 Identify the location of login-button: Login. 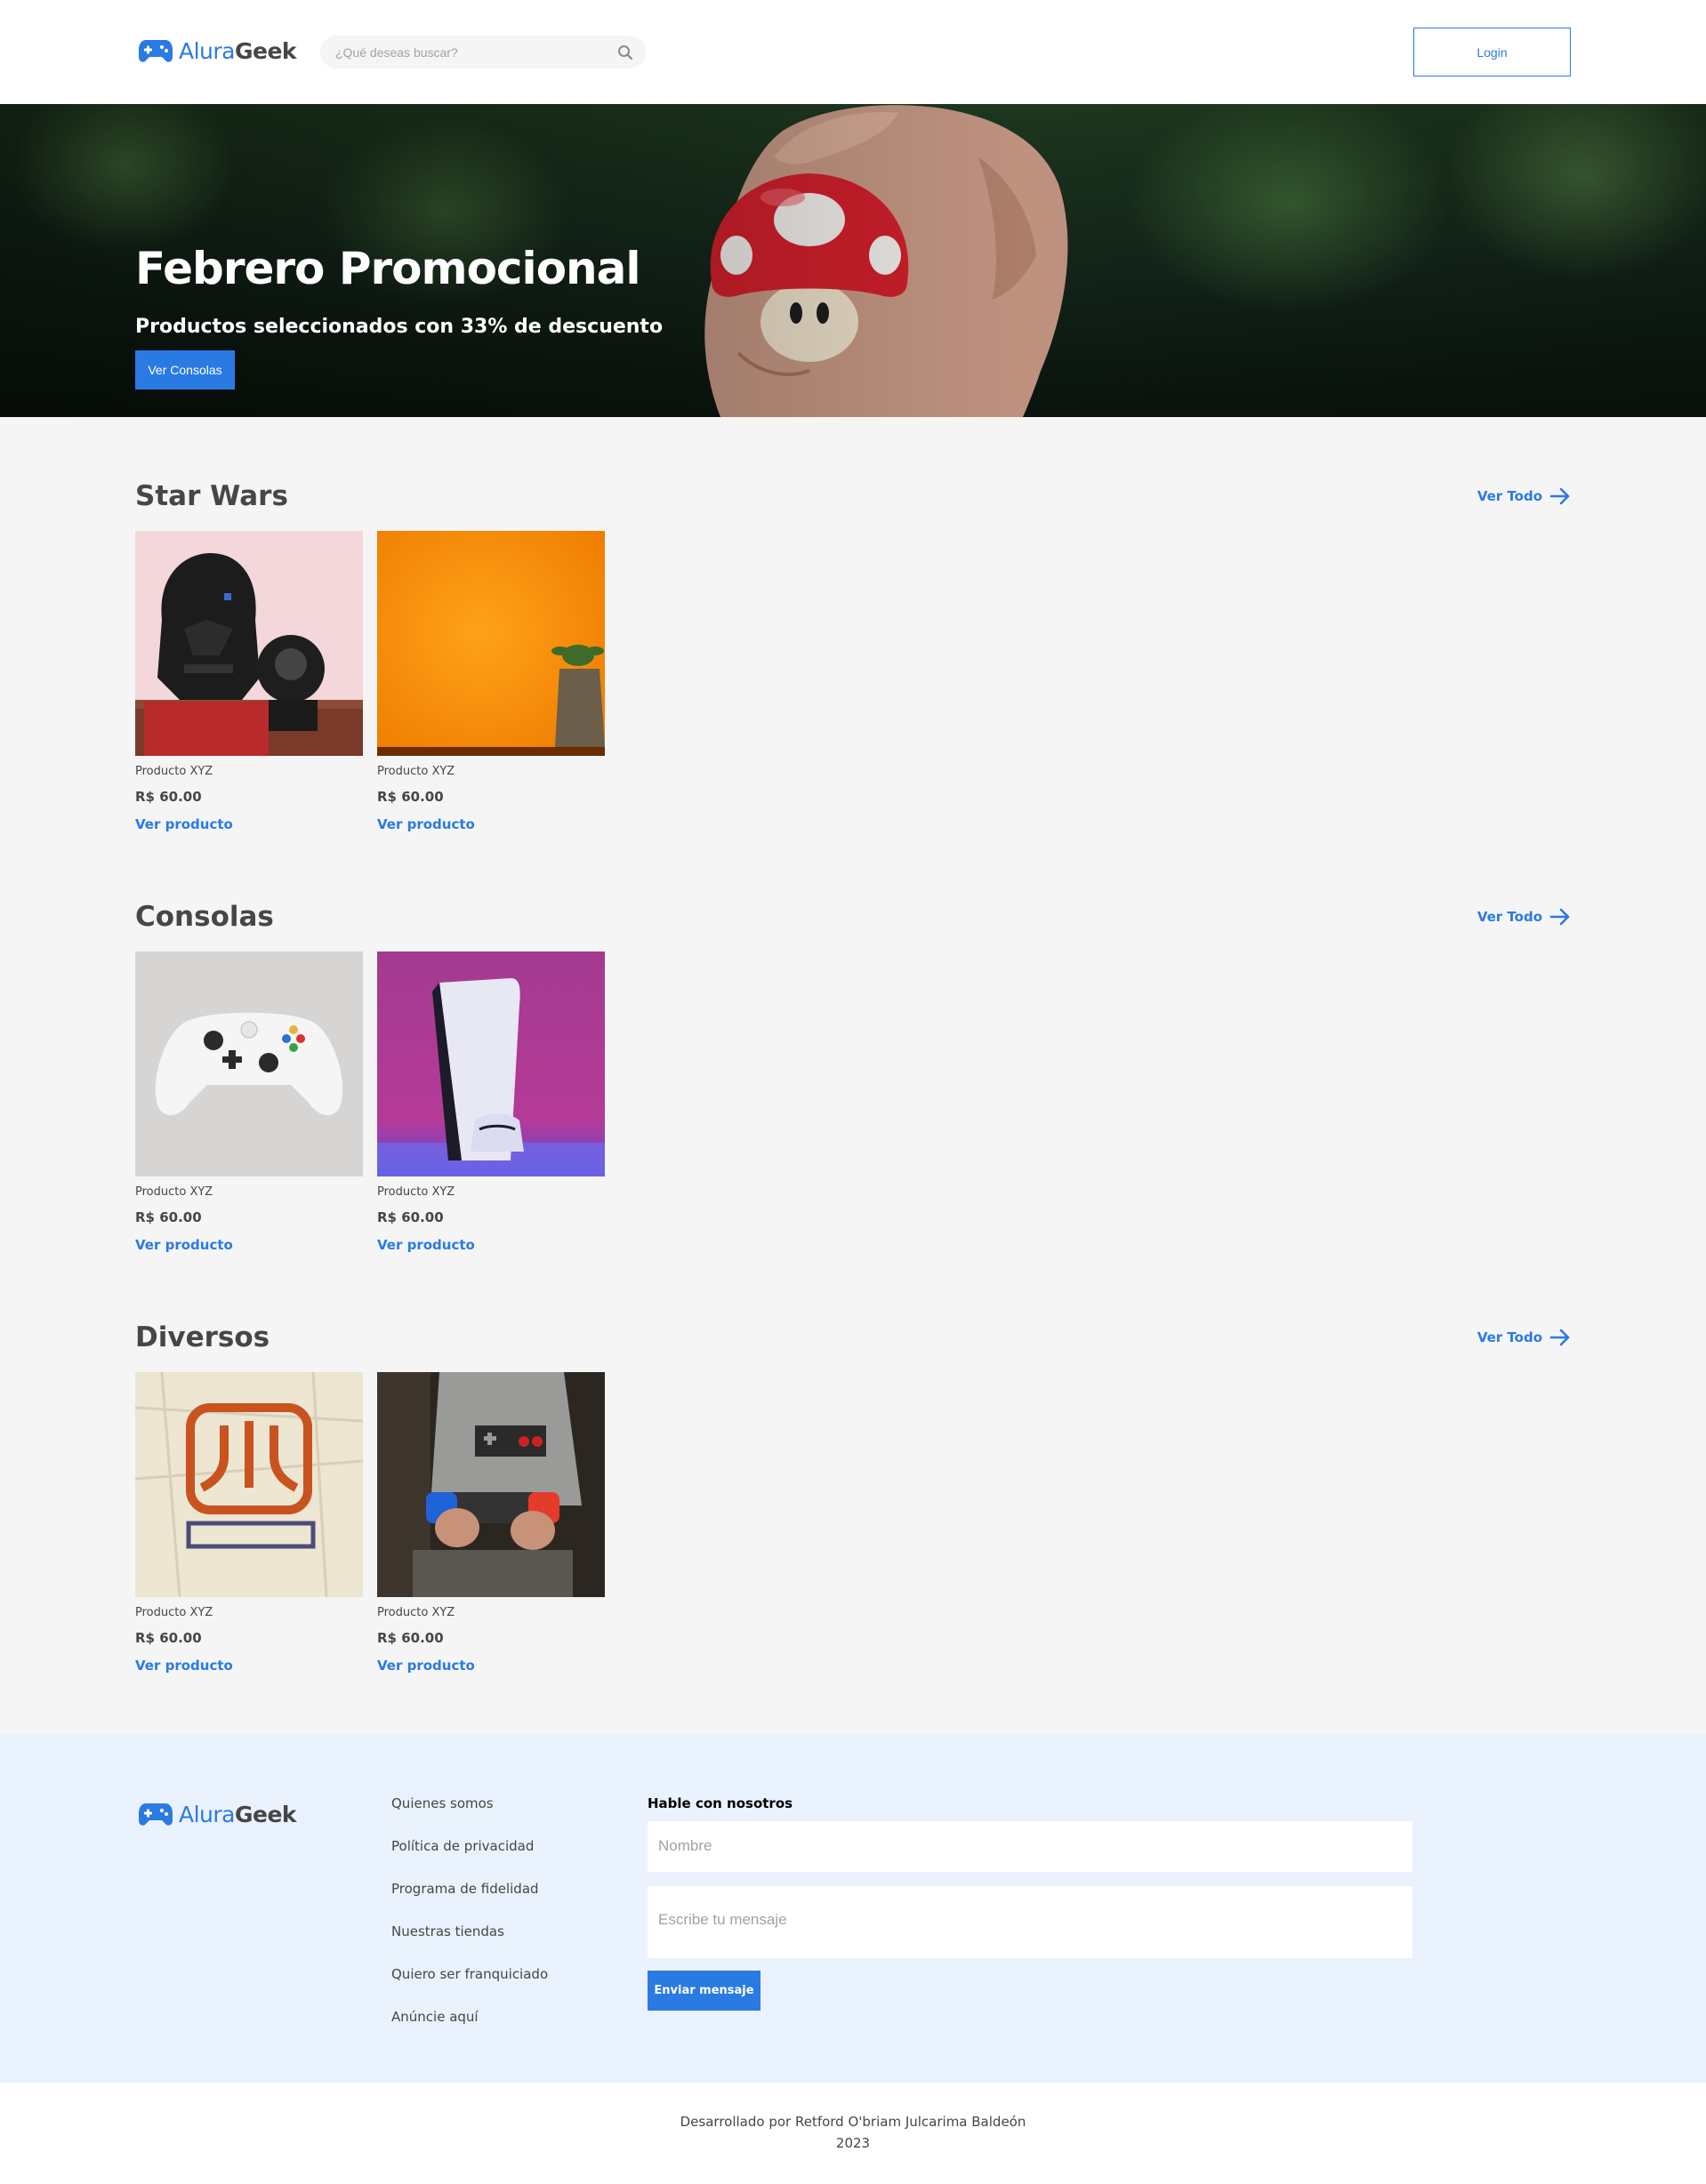
(1492, 52).